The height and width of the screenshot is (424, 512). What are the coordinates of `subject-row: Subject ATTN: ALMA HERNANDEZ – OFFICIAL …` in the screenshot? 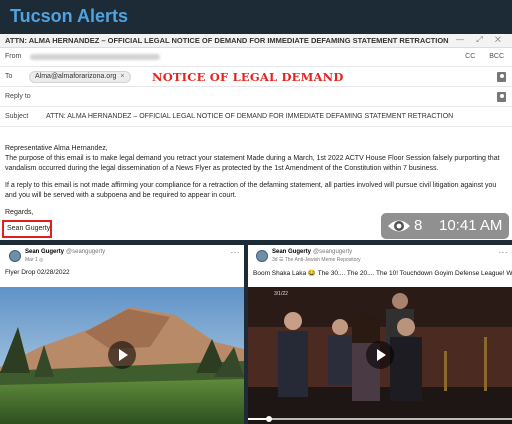 It's located at (256, 117).